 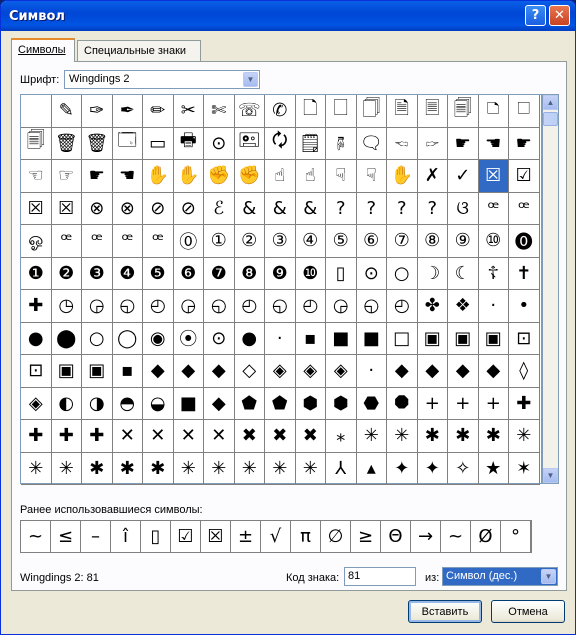 I want to click on font-select: Wingdings 2 ▼, so click(x=162, y=79).